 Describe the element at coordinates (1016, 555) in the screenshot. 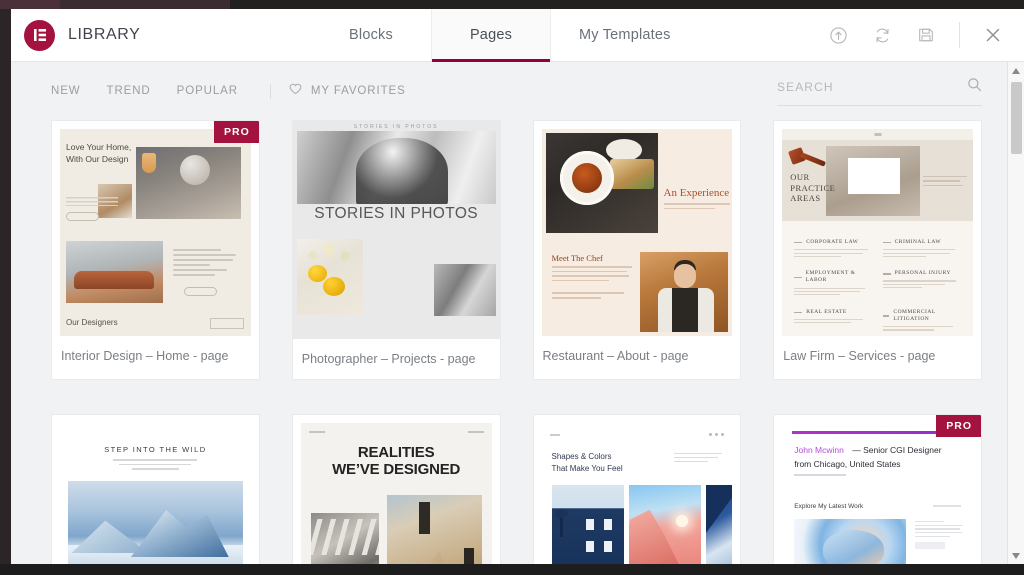

I see `scroll-down-arrow-icon` at that location.